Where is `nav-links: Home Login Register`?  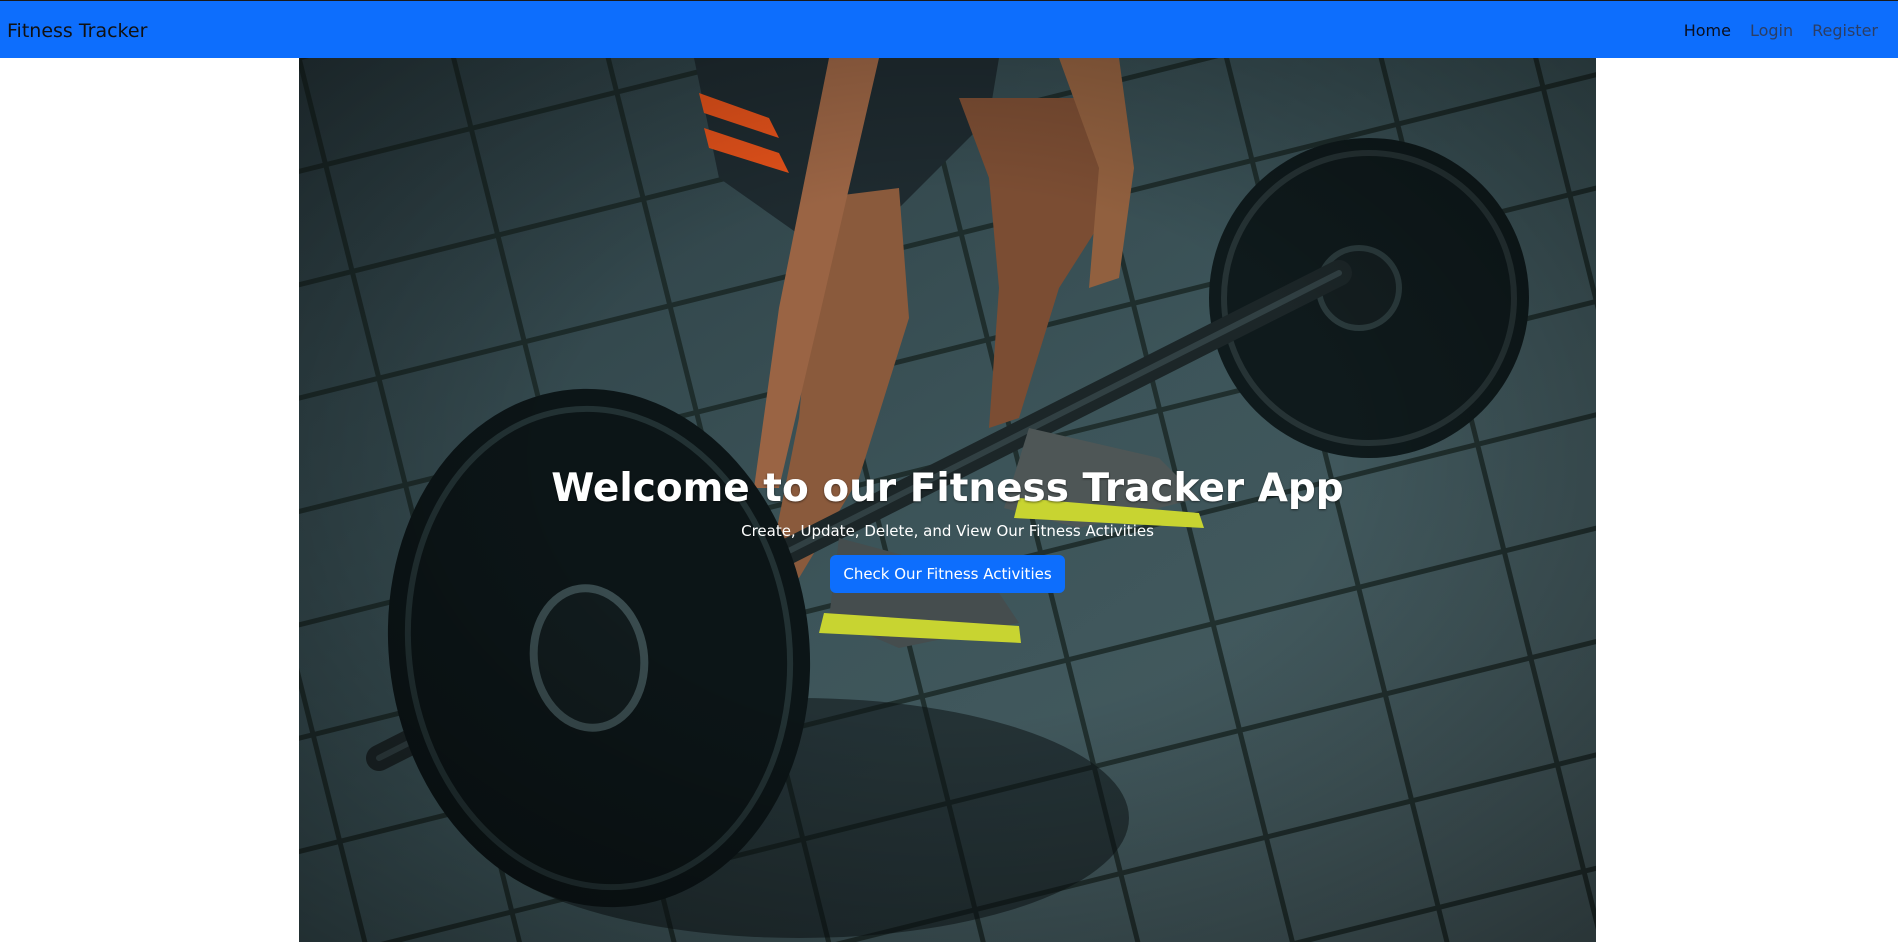
nav-links: Home Login Register is located at coordinates (1781, 31).